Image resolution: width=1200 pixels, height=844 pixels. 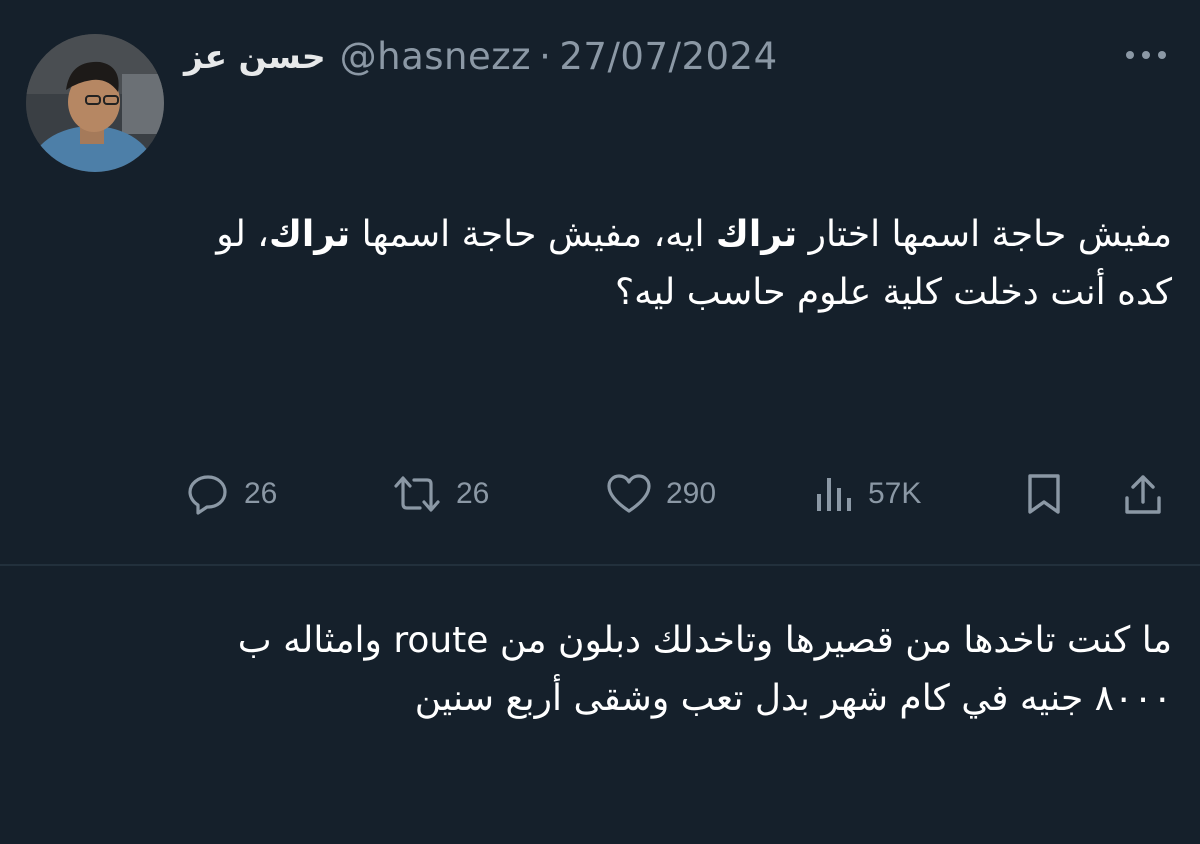 I want to click on bookmark-icon, so click(x=1044, y=494).